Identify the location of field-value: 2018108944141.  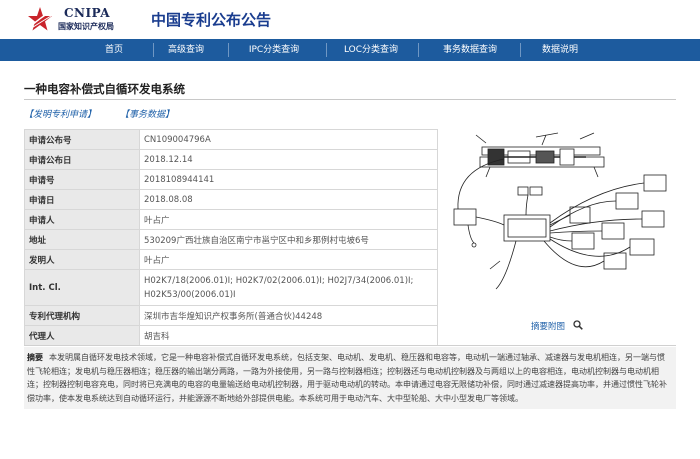
(288, 179).